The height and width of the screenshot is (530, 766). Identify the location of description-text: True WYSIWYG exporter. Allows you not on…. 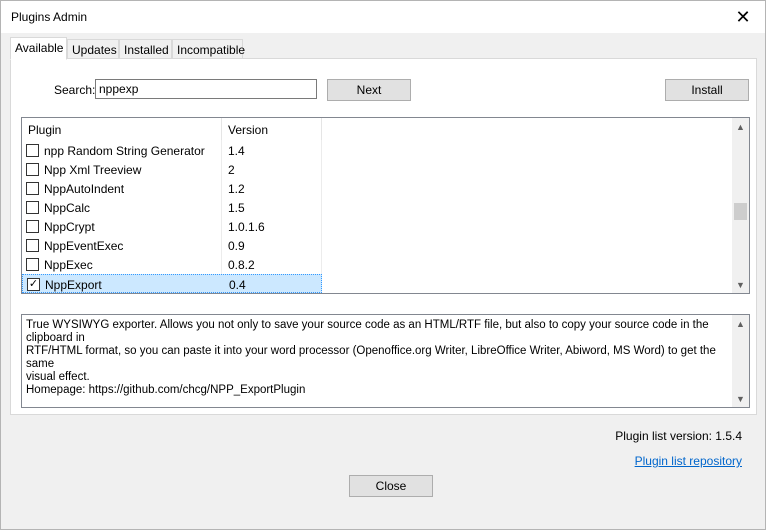
(371, 357).